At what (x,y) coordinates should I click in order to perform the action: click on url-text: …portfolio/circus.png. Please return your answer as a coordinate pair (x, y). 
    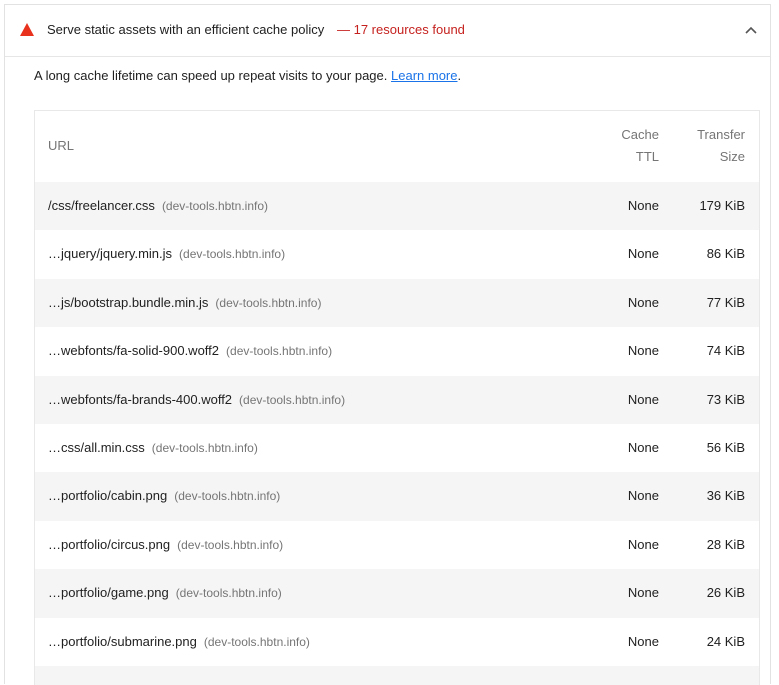
    Looking at the image, I should click on (109, 544).